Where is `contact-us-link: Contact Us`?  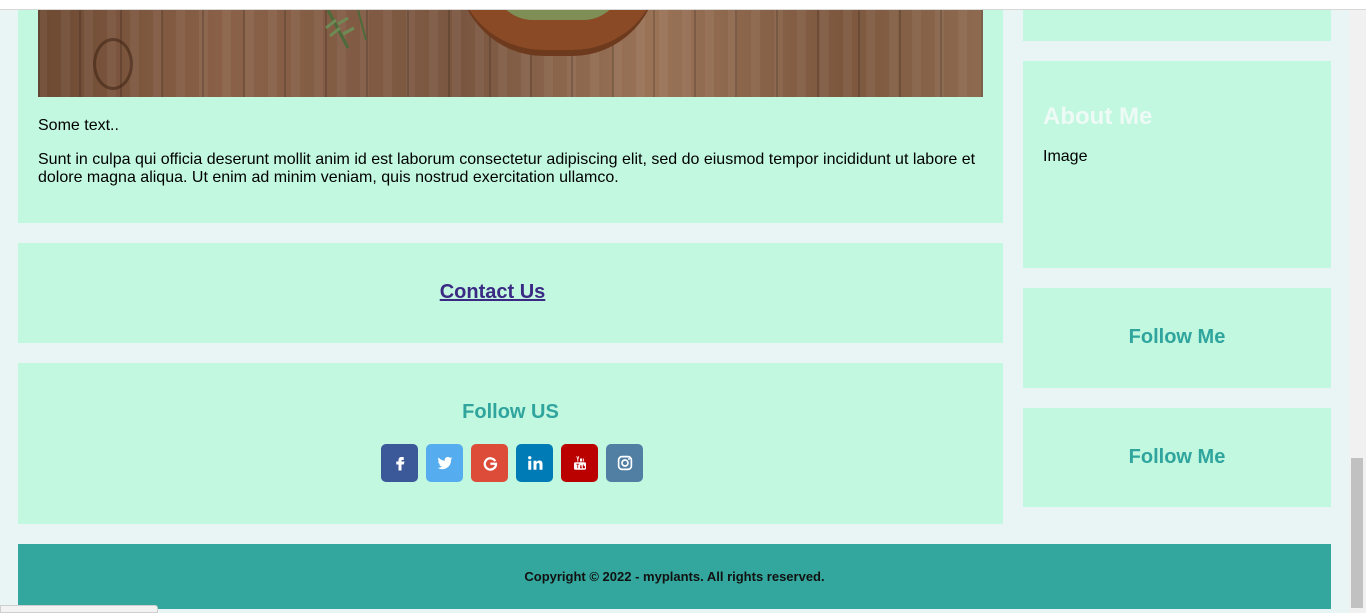
contact-us-link: Contact Us is located at coordinates (492, 292).